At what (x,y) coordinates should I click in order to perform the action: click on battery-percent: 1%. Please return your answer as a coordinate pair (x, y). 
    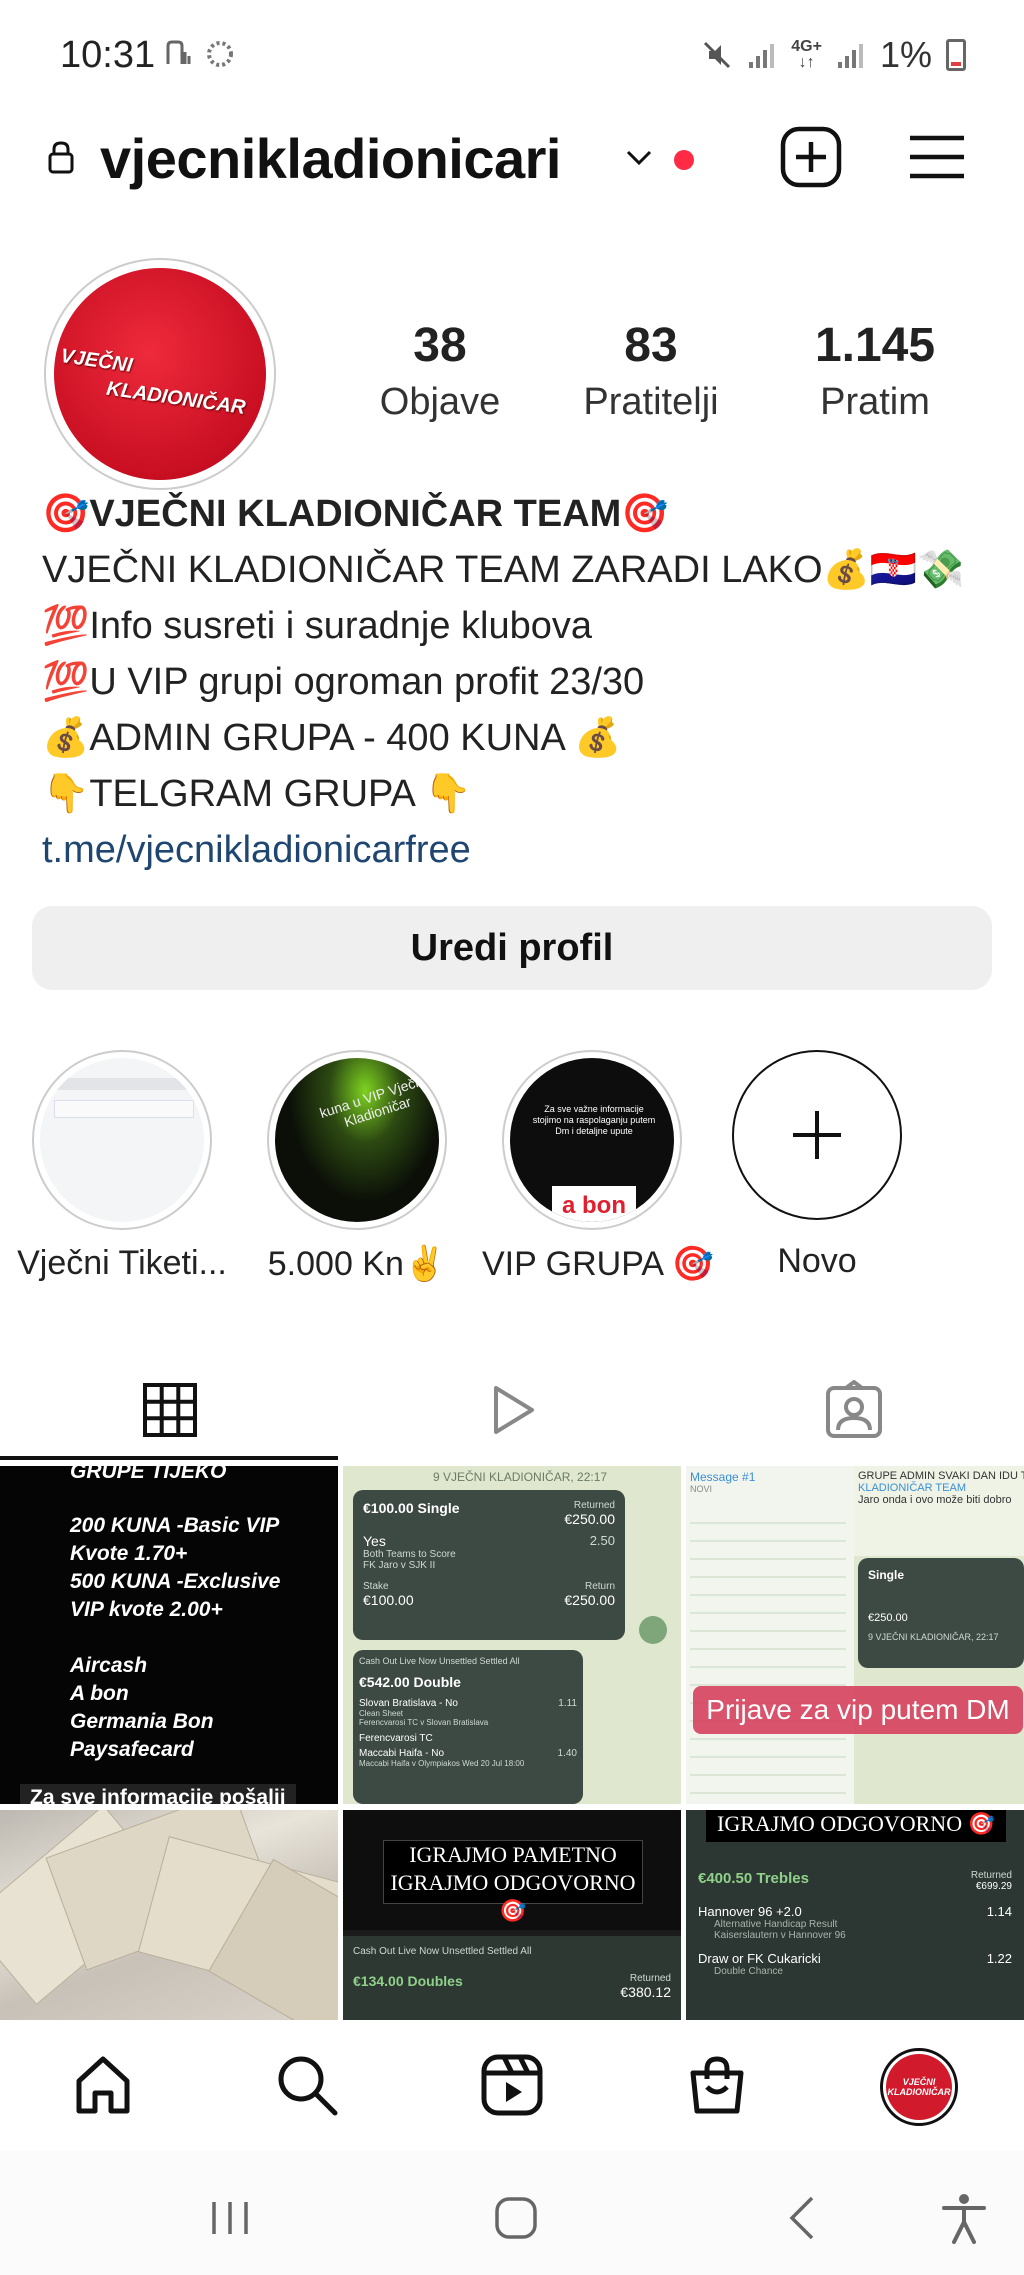
    Looking at the image, I should click on (905, 54).